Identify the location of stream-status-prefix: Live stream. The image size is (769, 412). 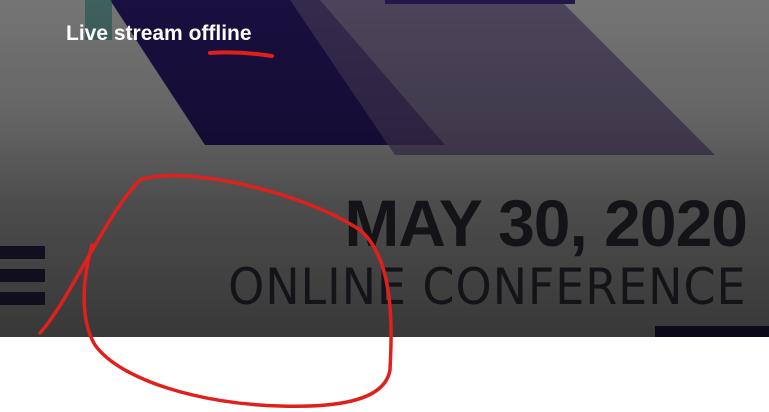
(124, 33).